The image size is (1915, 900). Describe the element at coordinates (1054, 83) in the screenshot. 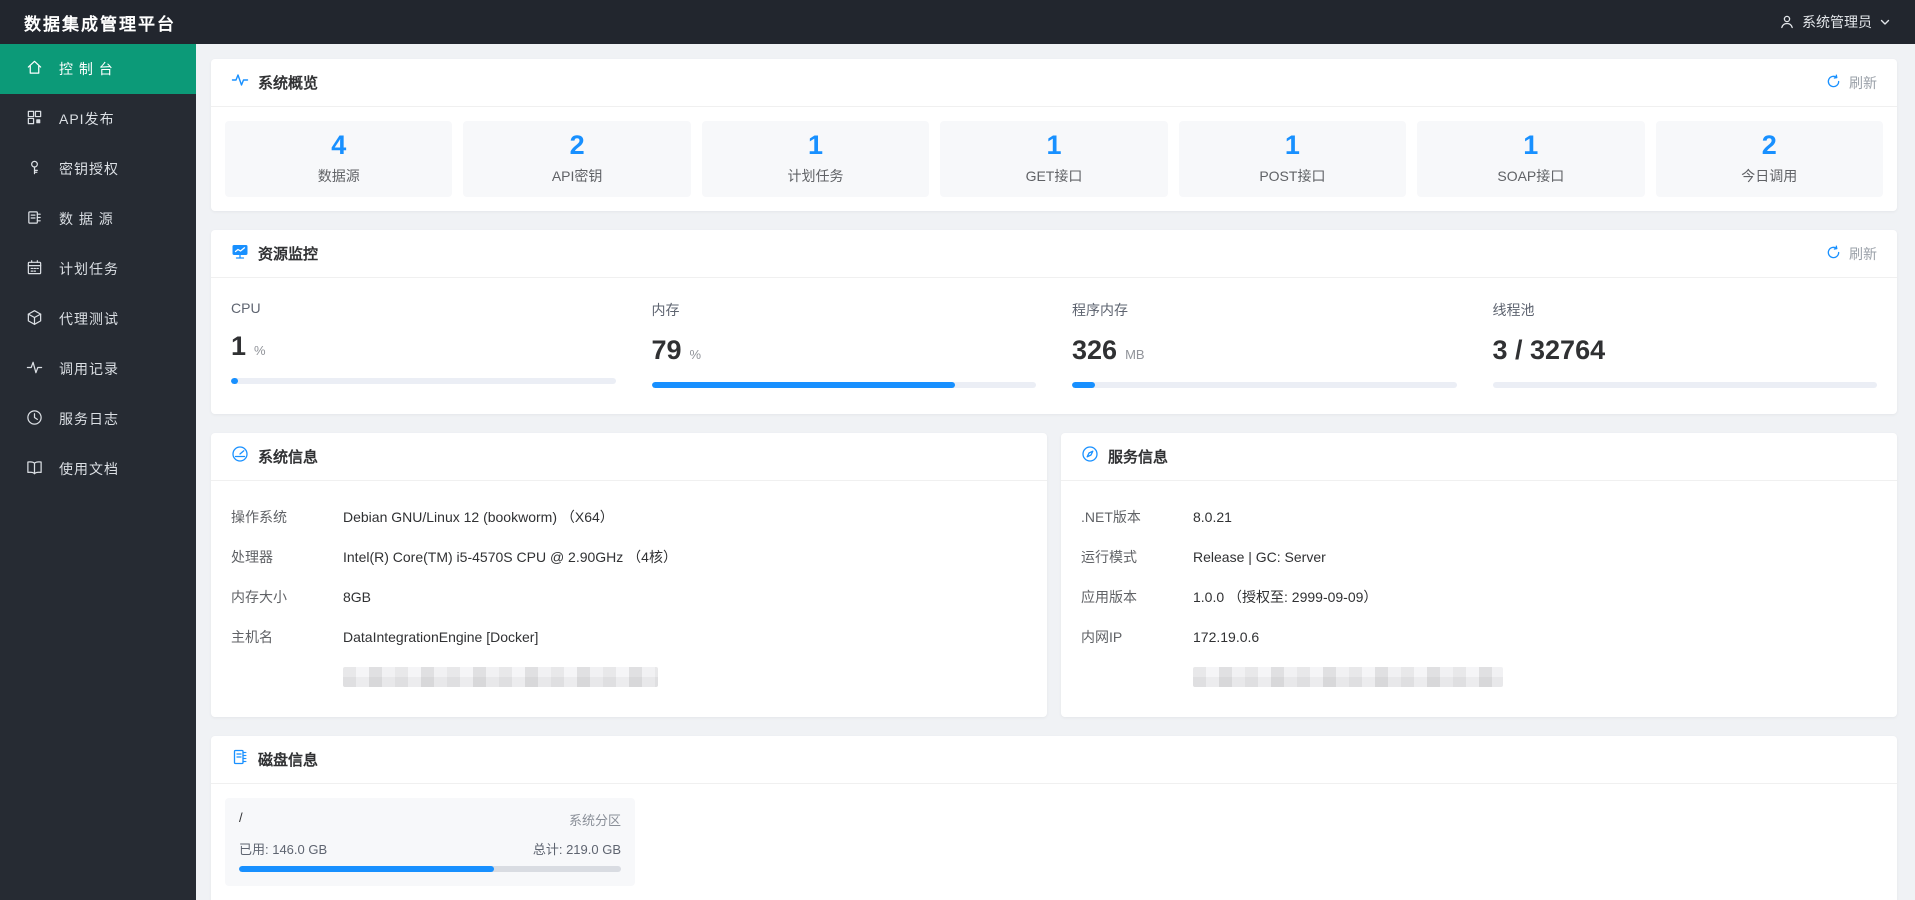

I see `system-overview-header: 系统概览 刷新` at that location.